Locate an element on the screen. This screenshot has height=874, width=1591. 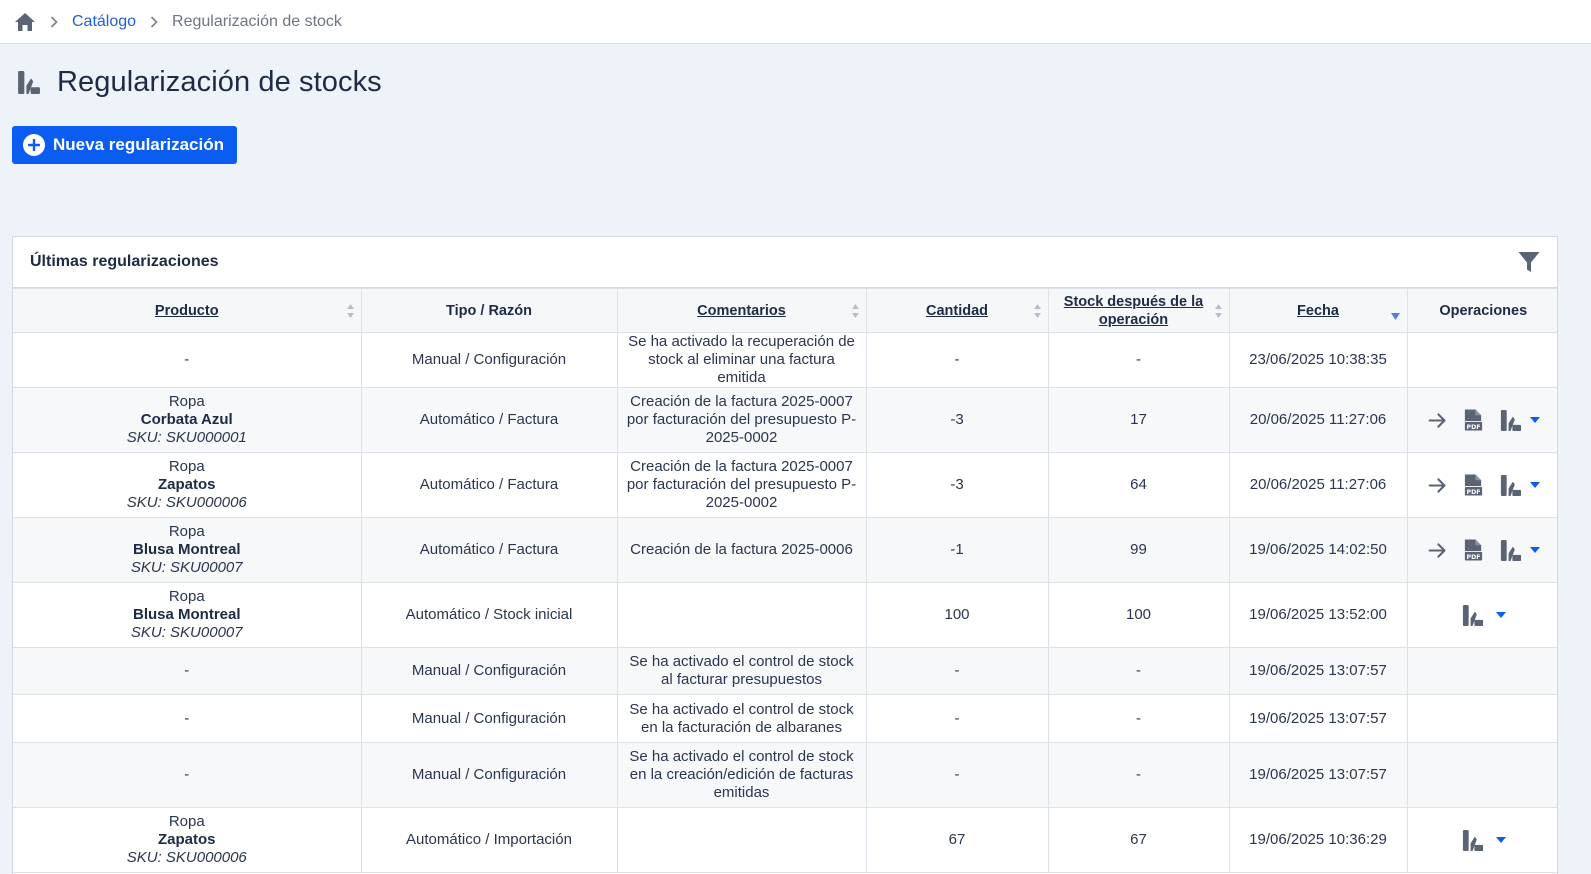
cell-fecha: 19/06/2025 13:07:57 is located at coordinates (1318, 775).